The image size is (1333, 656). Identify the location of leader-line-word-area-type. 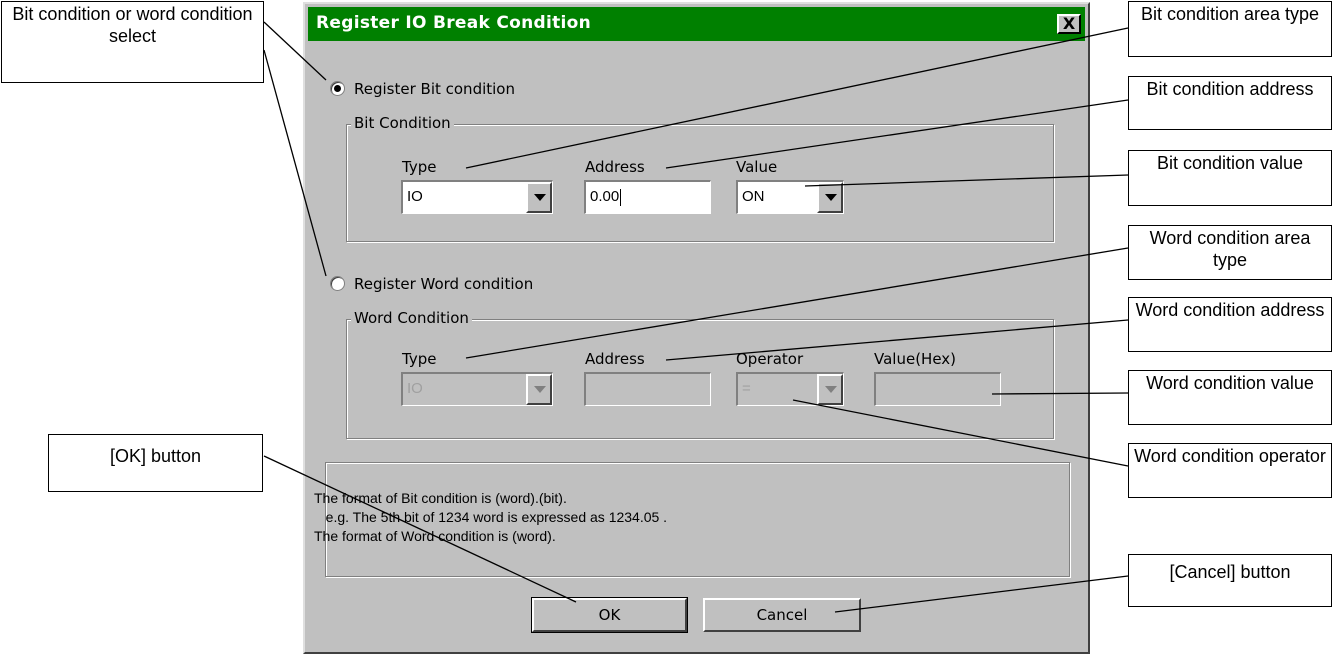
(797, 303).